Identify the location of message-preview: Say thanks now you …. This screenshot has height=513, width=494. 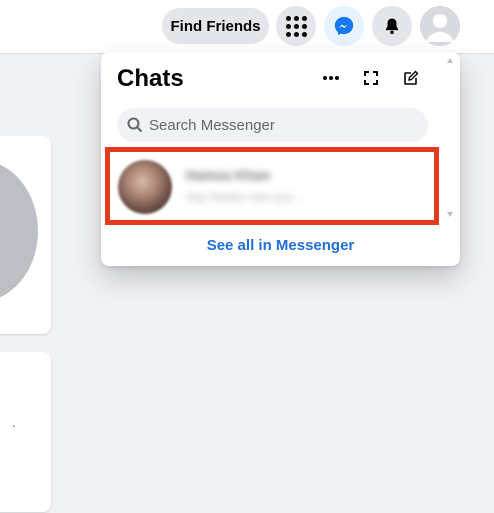
(247, 197).